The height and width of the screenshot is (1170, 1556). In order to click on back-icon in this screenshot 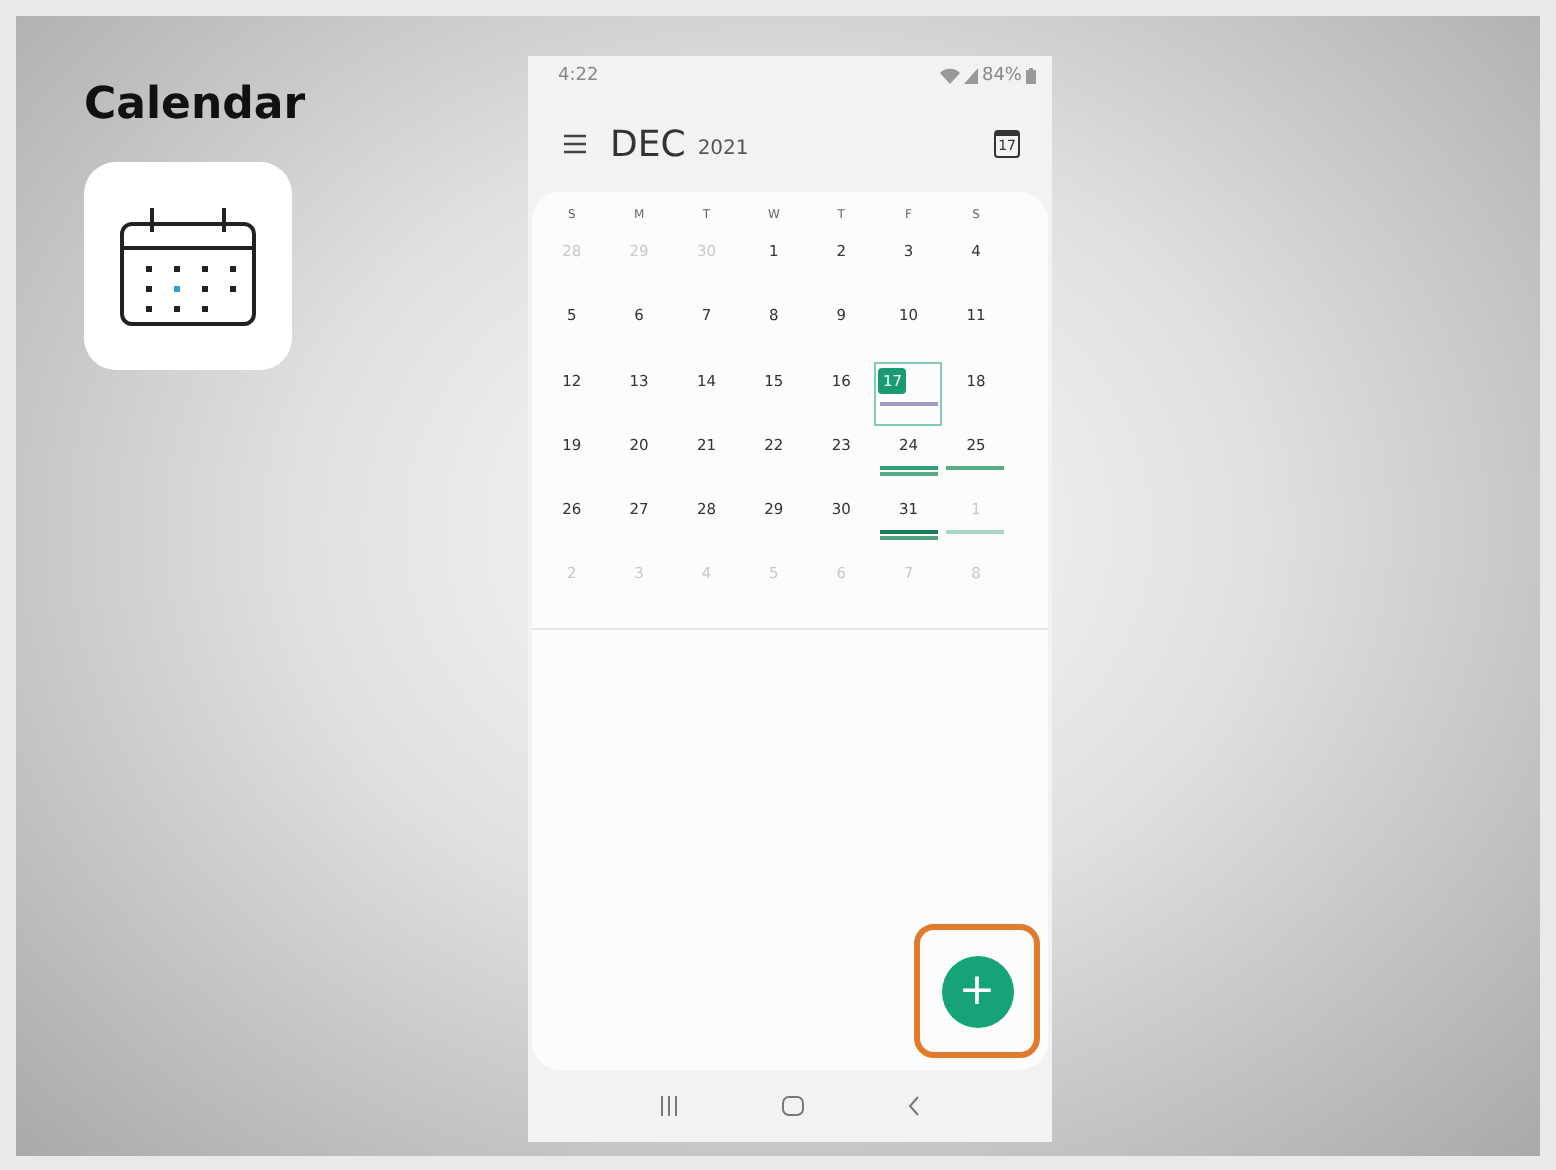, I will do `click(914, 1106)`.